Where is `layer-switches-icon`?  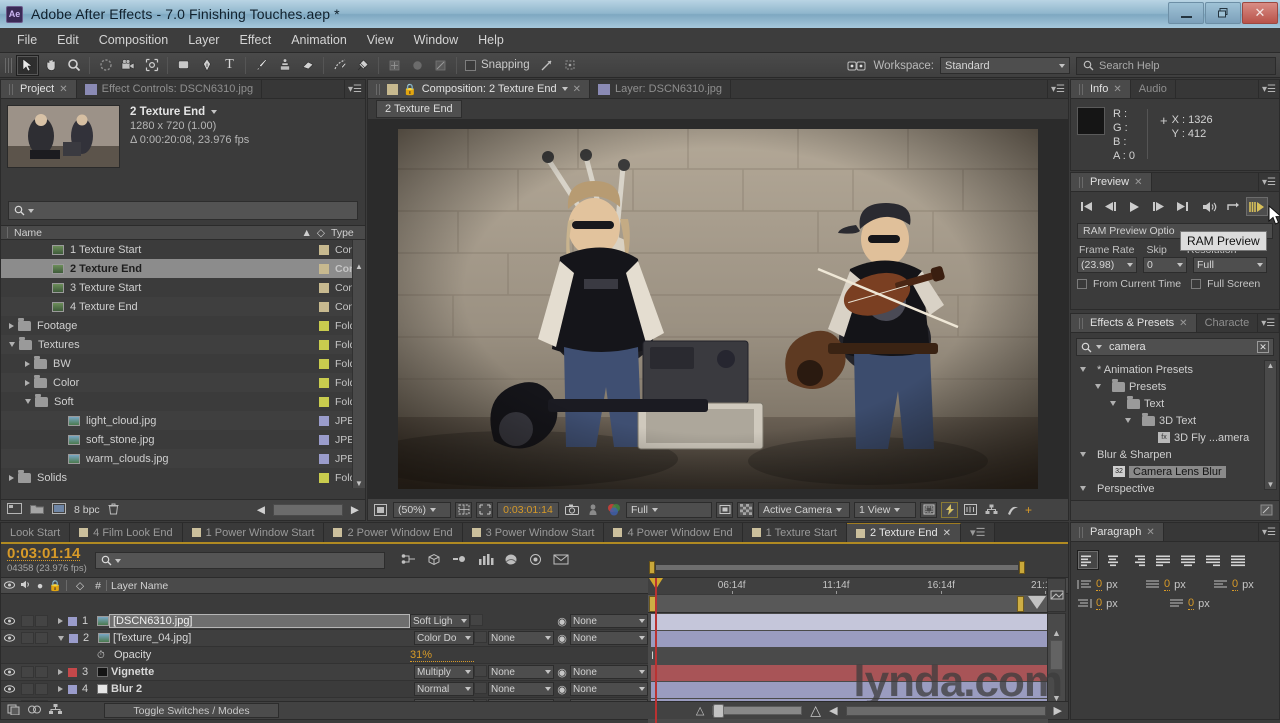 layer-switches-icon is located at coordinates (13, 711).